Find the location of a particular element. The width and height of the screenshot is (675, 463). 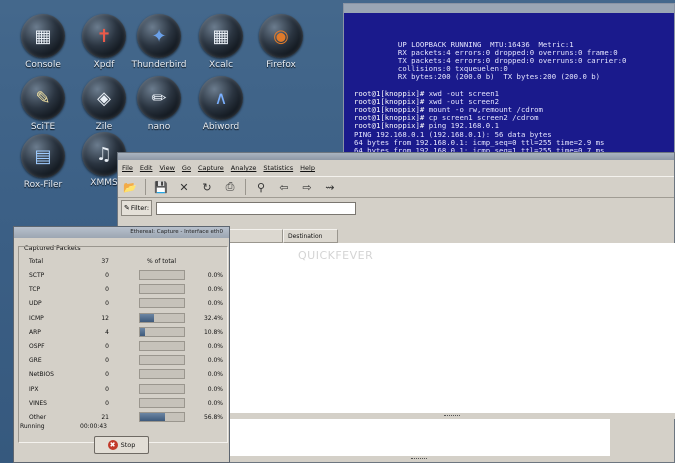

protocol-count: 21 is located at coordinates (105, 417).